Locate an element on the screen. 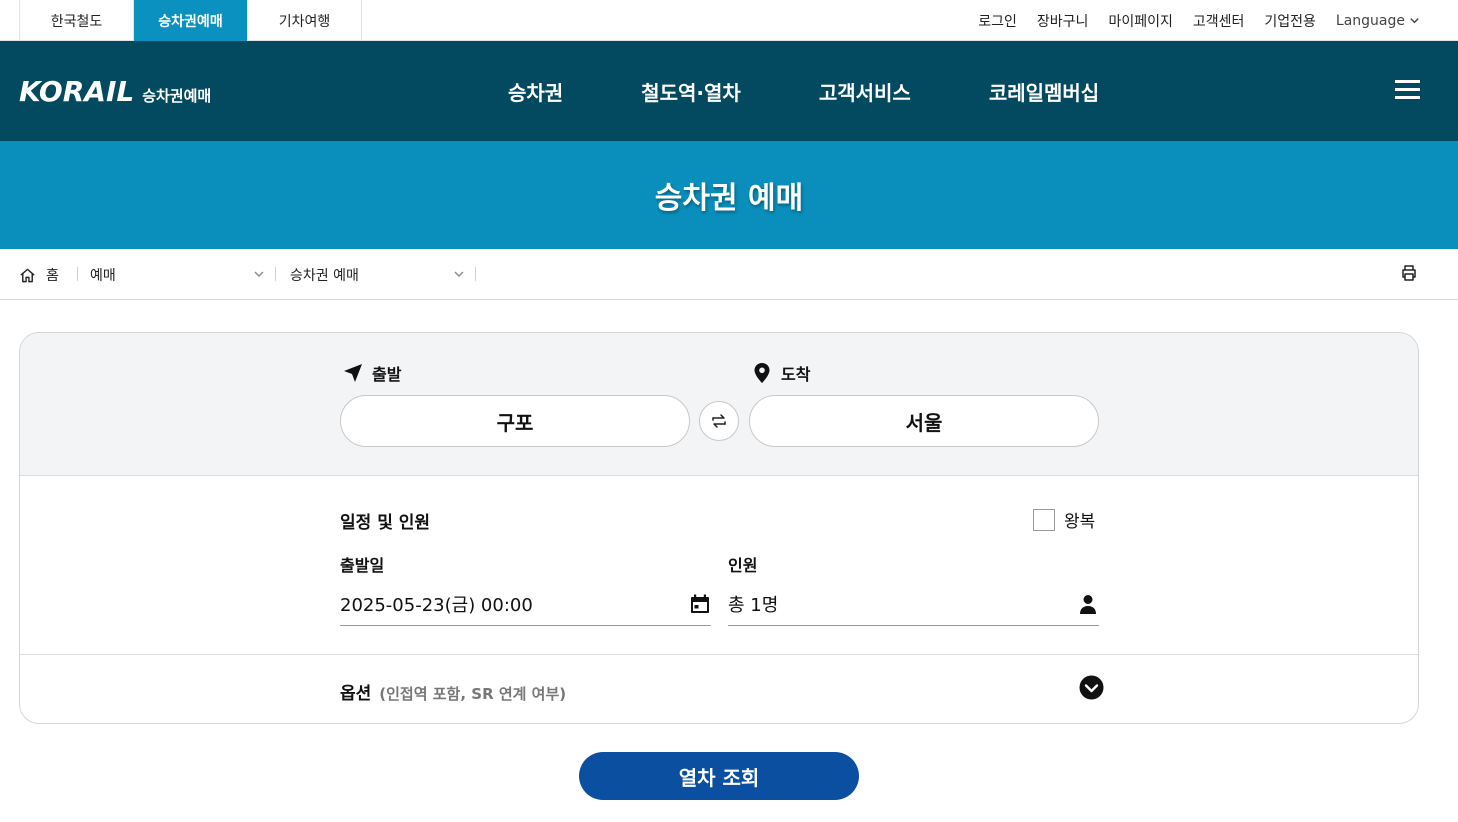 This screenshot has width=1458, height=822. customer-center-link: 고객센터 is located at coordinates (1219, 21).